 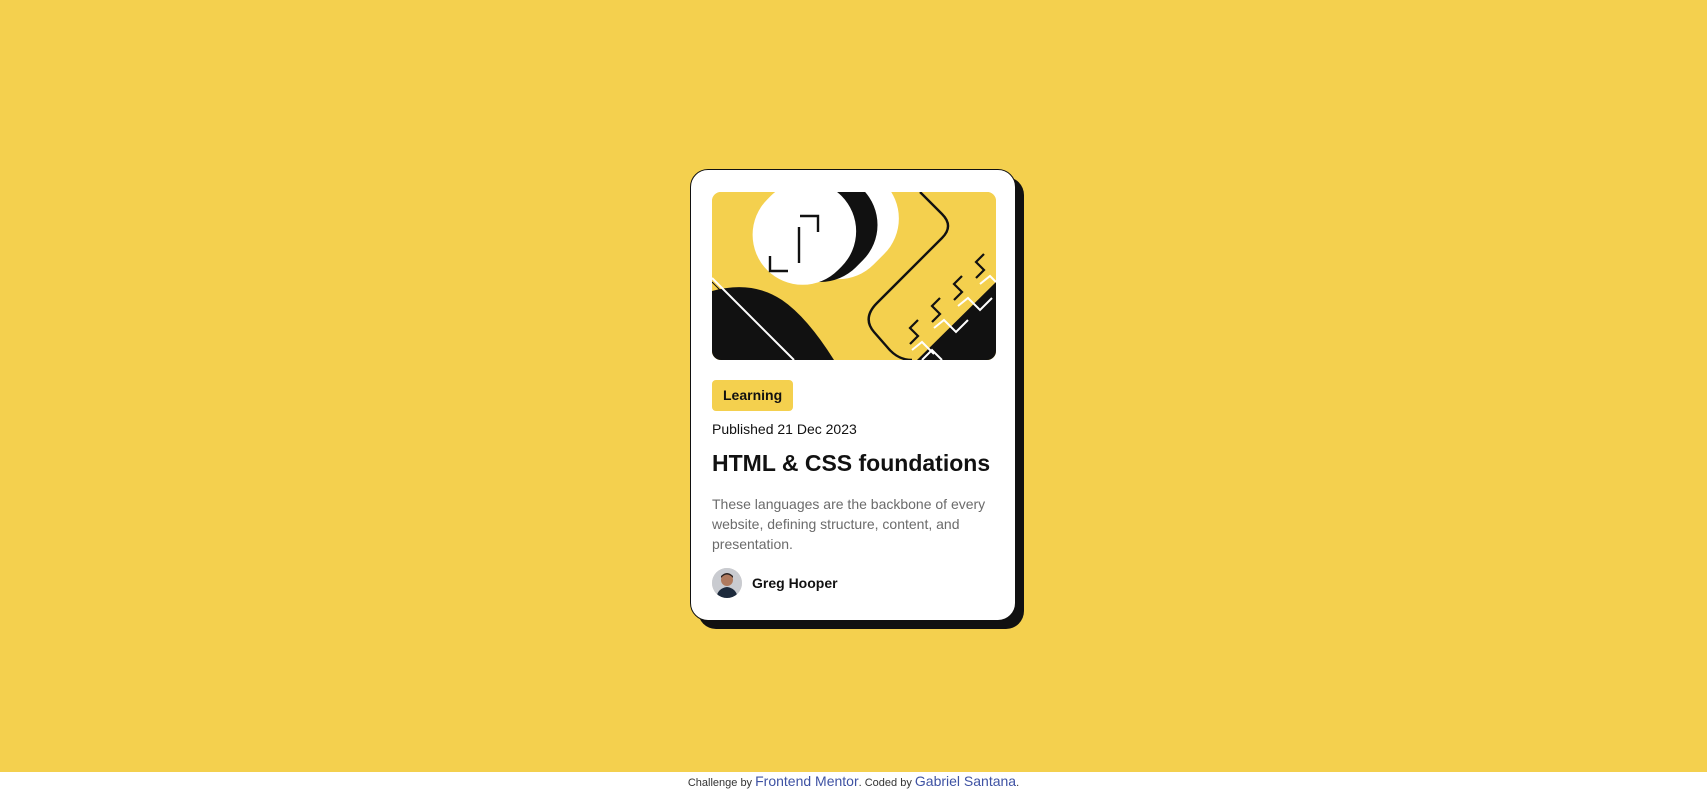 I want to click on illustration-article-icon, so click(x=854, y=276).